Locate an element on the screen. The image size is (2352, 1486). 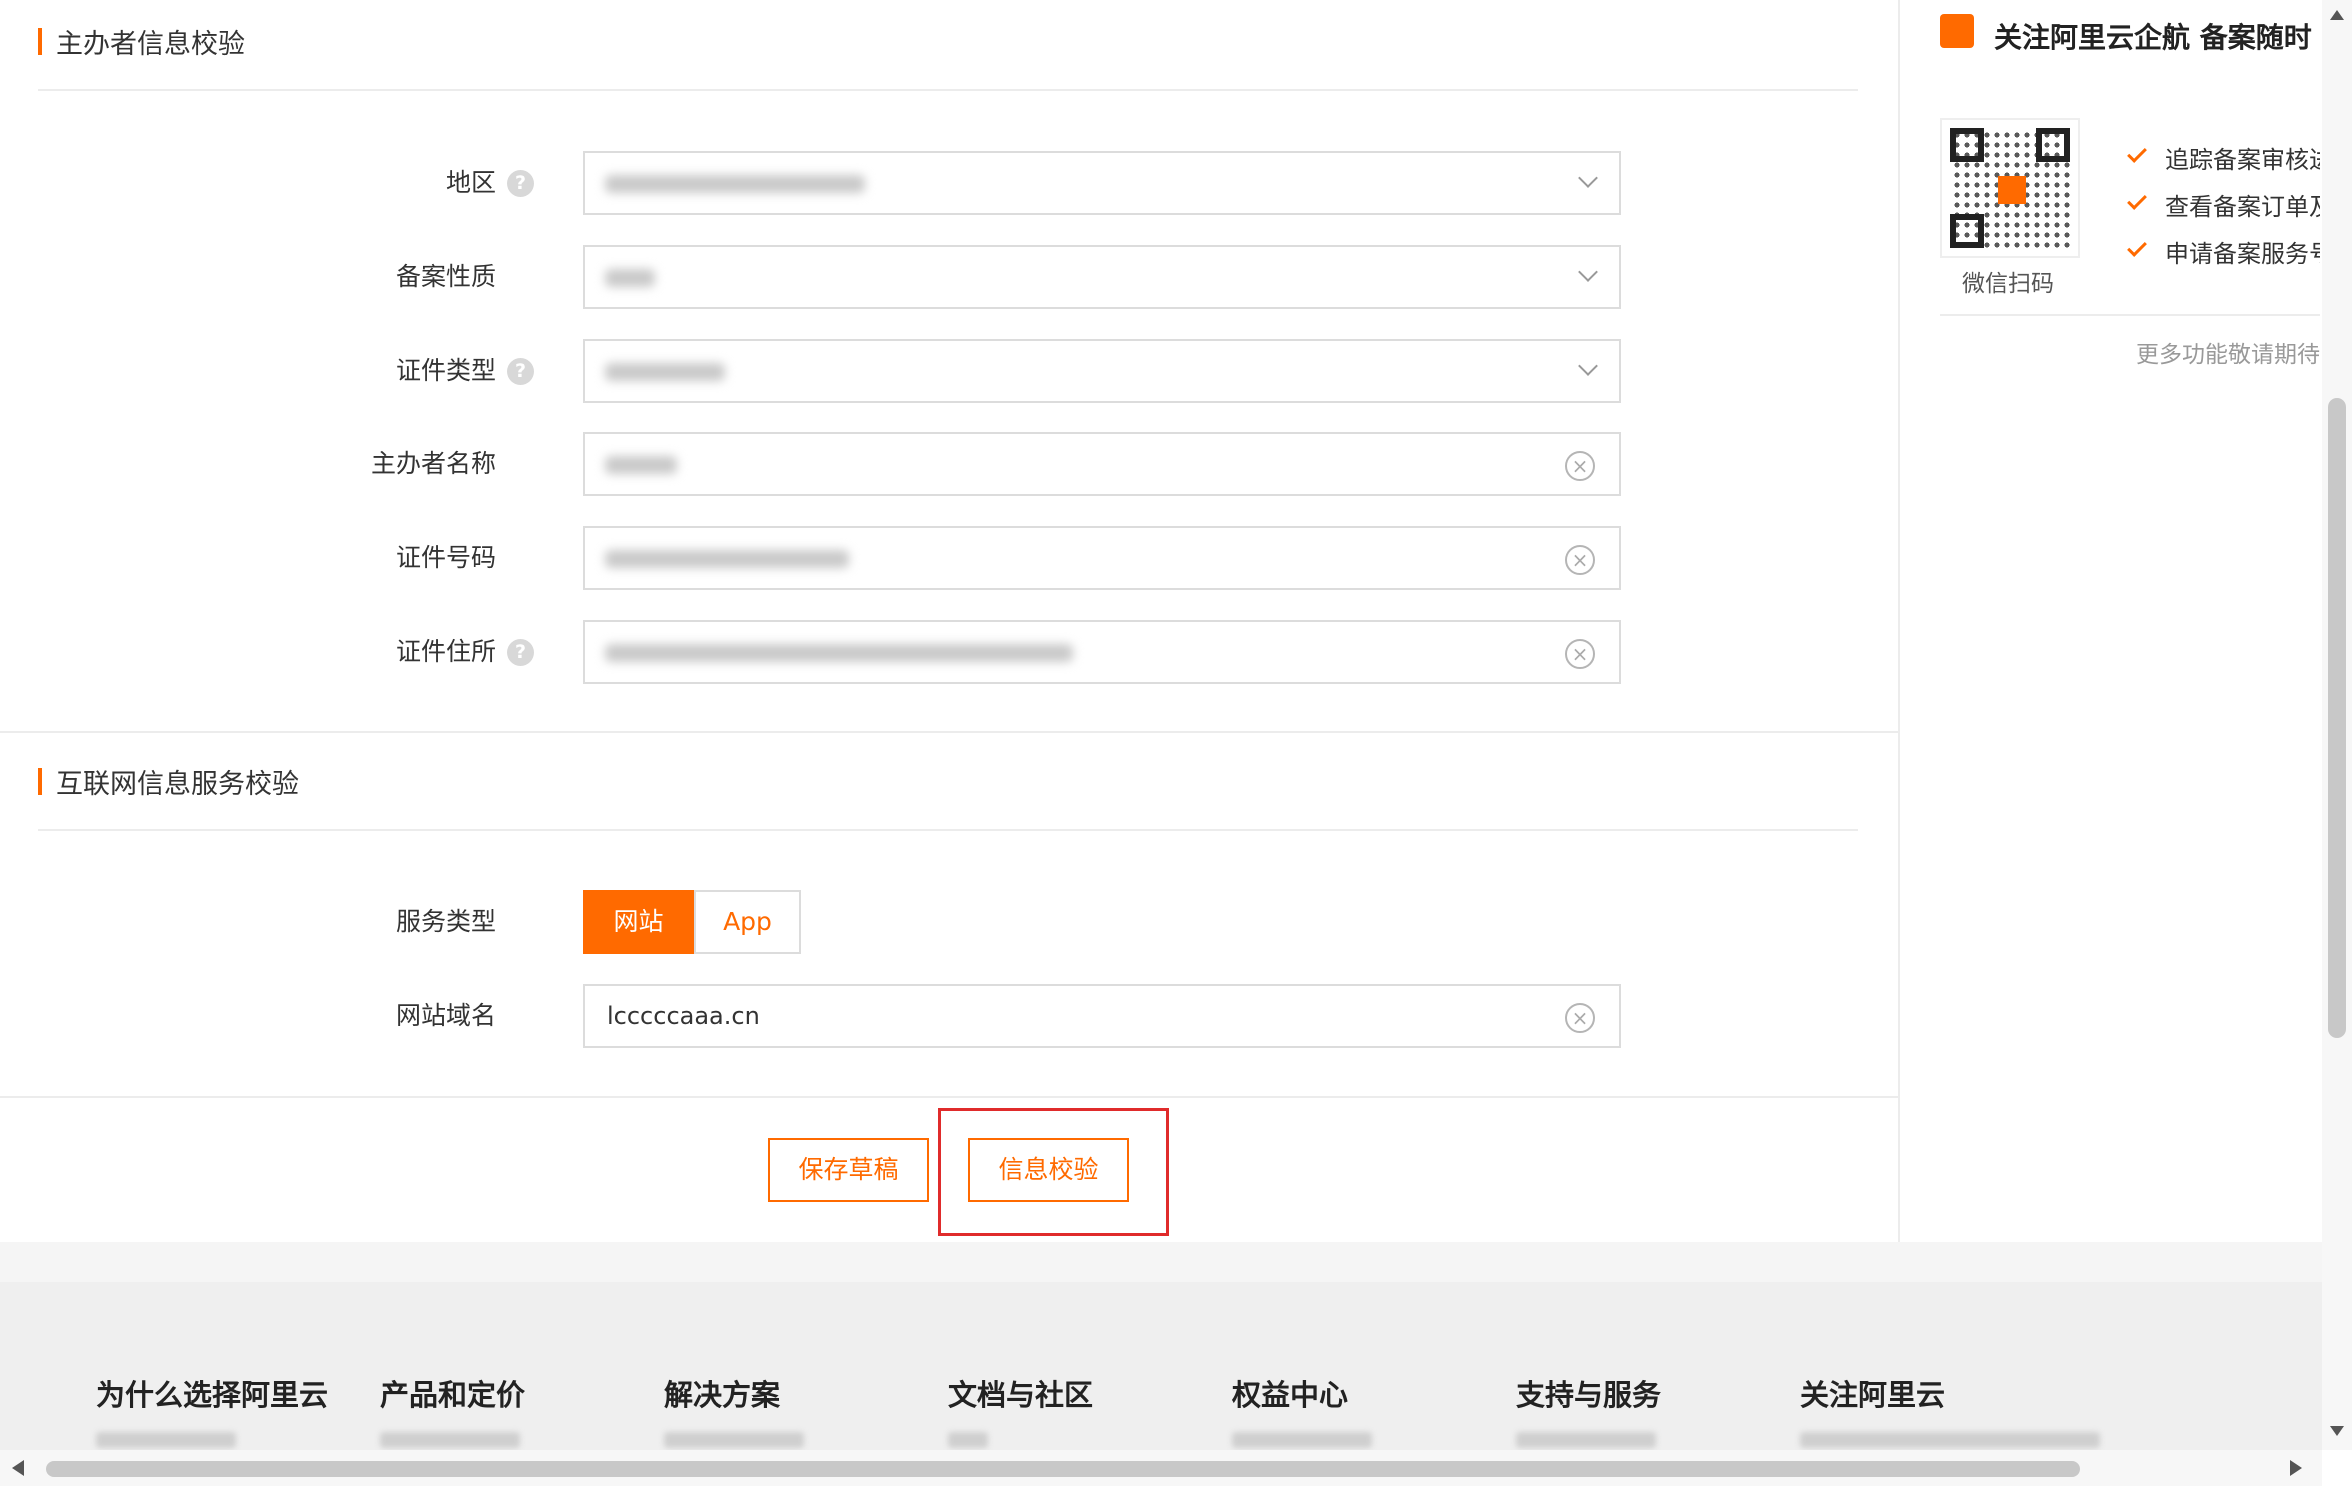
section-title-internet-text: 互联网信息服务校验 is located at coordinates (177, 784).